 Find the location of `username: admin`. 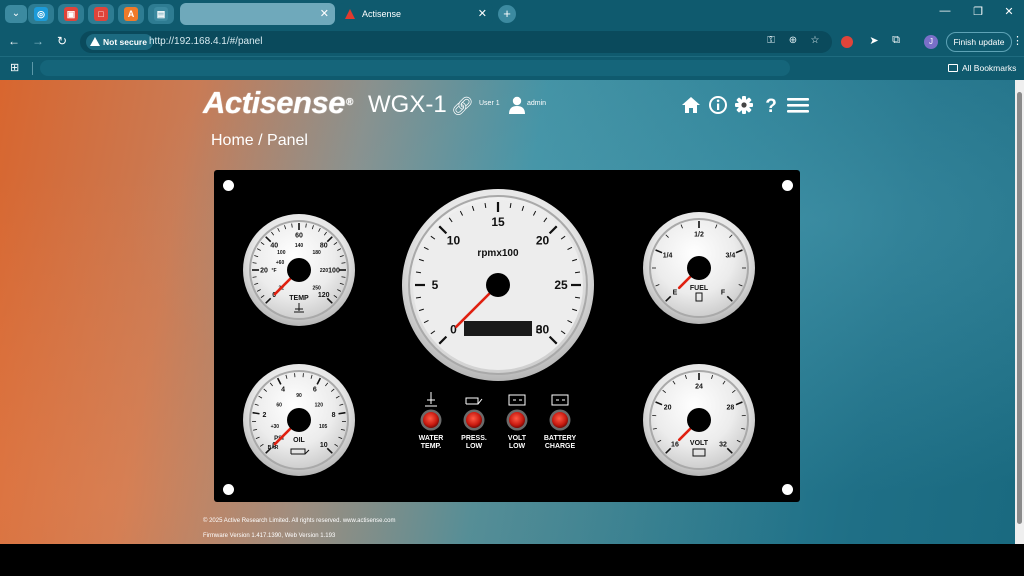

username: admin is located at coordinates (537, 103).